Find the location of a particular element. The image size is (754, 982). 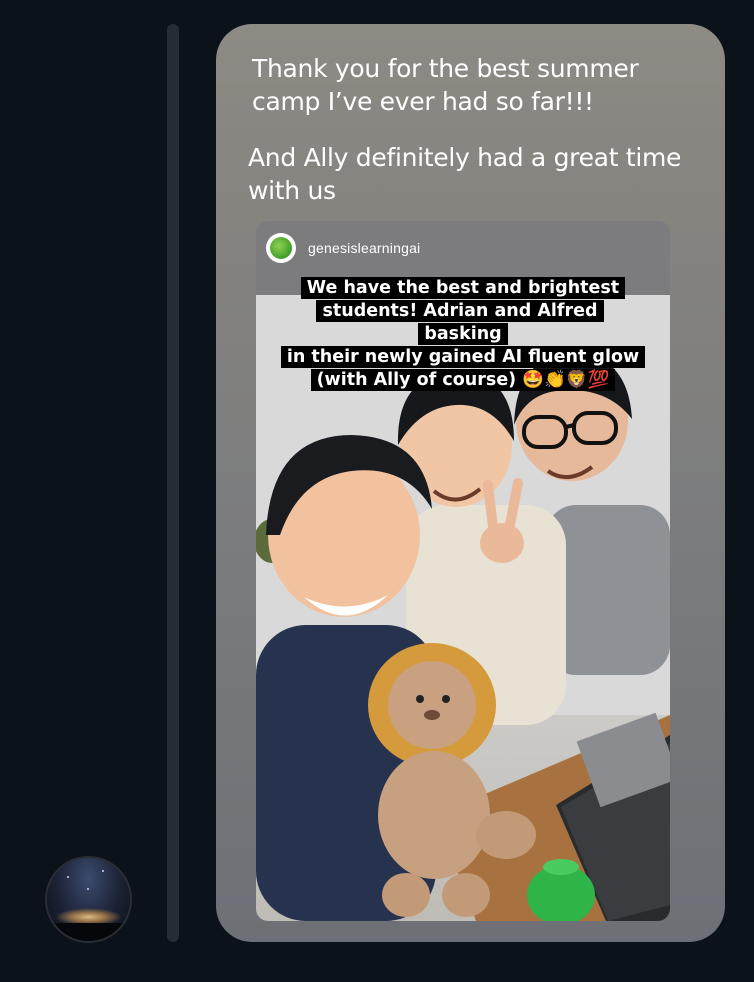

story-username: genesislearningai is located at coordinates (364, 248).